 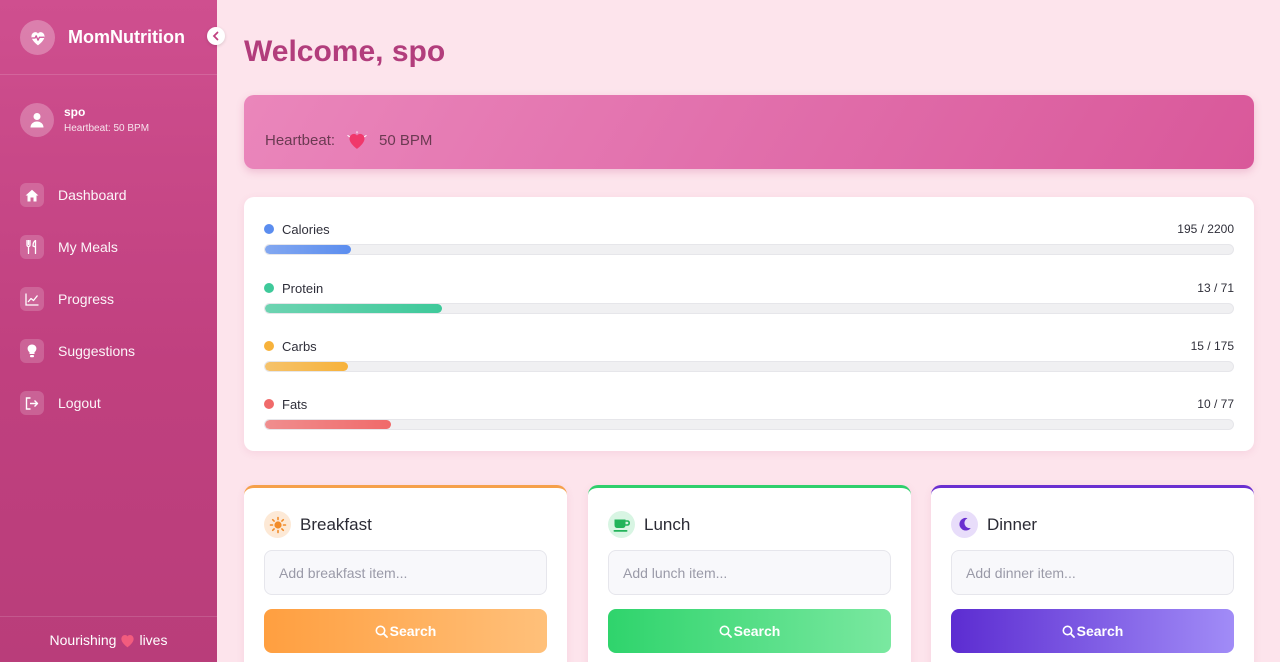 I want to click on brand: MomNutrition, so click(x=102, y=37).